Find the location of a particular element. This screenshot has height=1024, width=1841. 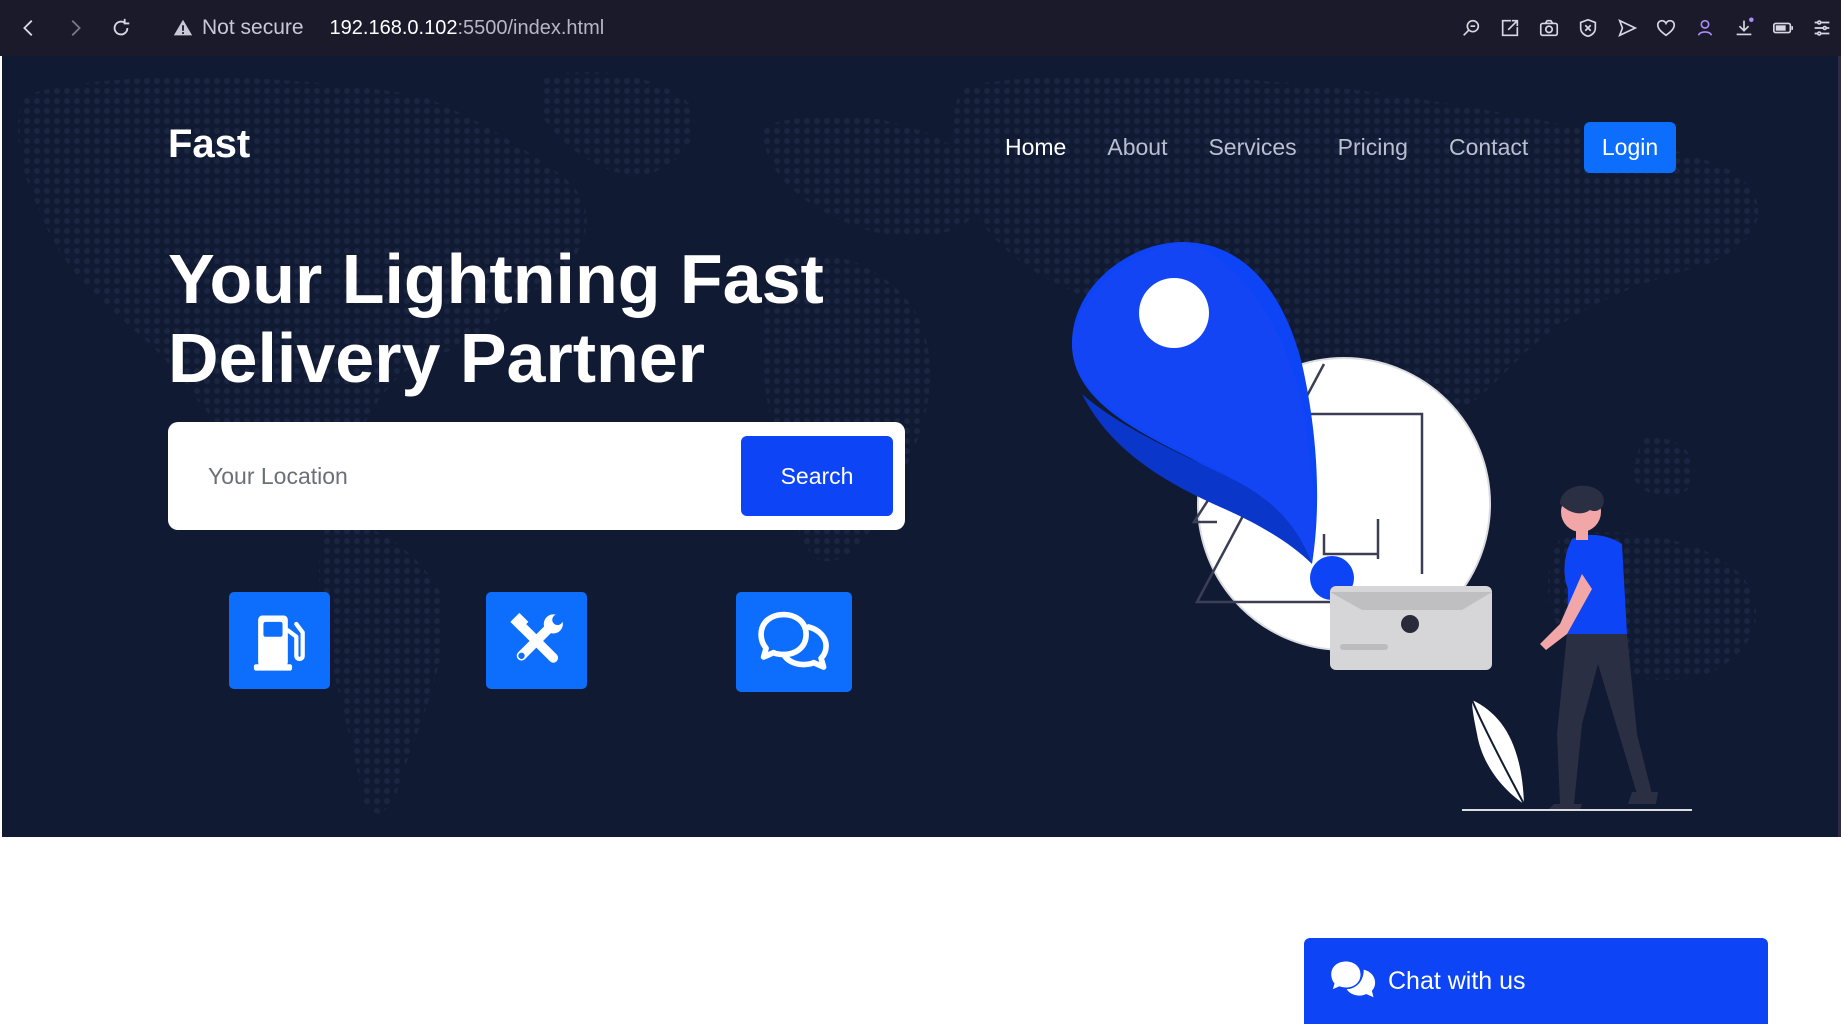

back-button is located at coordinates (29, 28).